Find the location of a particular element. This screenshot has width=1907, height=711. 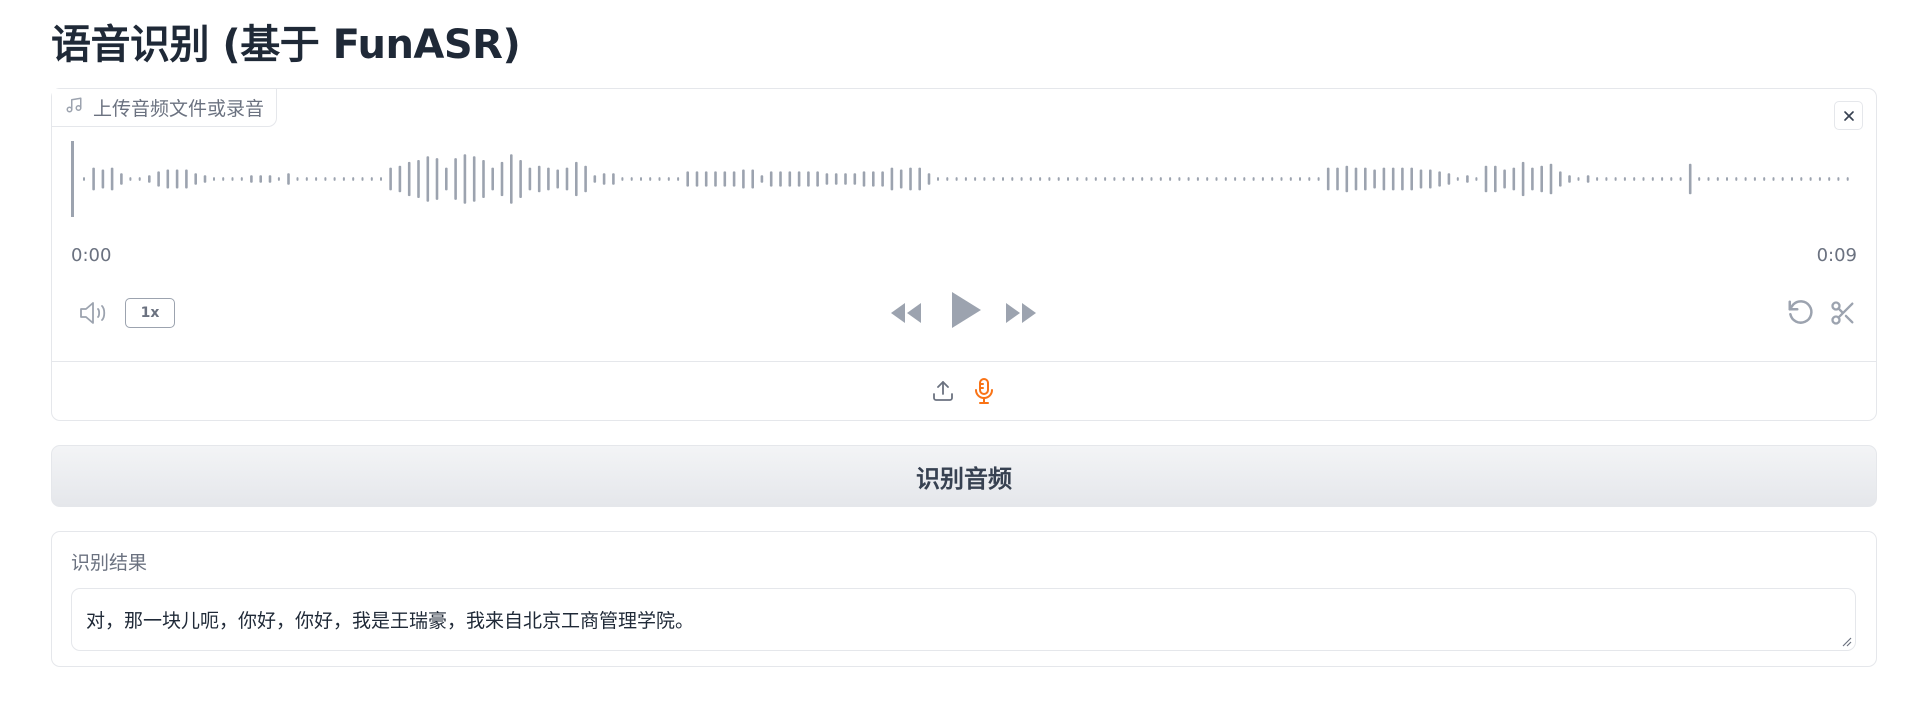

result-textarea: 对，那一块儿呃，你好，你好，我是王瑞豪，我来自北京工商管理学院。 is located at coordinates (963, 619).